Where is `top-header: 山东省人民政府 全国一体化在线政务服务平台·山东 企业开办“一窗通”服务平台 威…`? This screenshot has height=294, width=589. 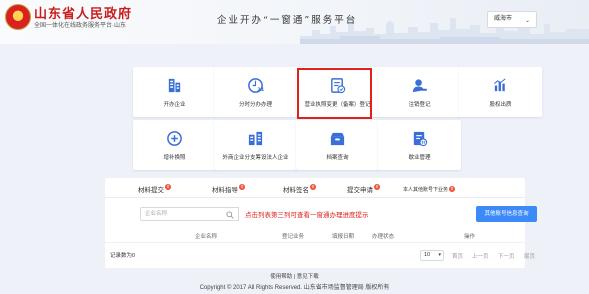
top-header: 山东省人民政府 全国一体化在线政务服务平台·山东 企业开办“一窗通”服务平台 威… is located at coordinates (294, 22).